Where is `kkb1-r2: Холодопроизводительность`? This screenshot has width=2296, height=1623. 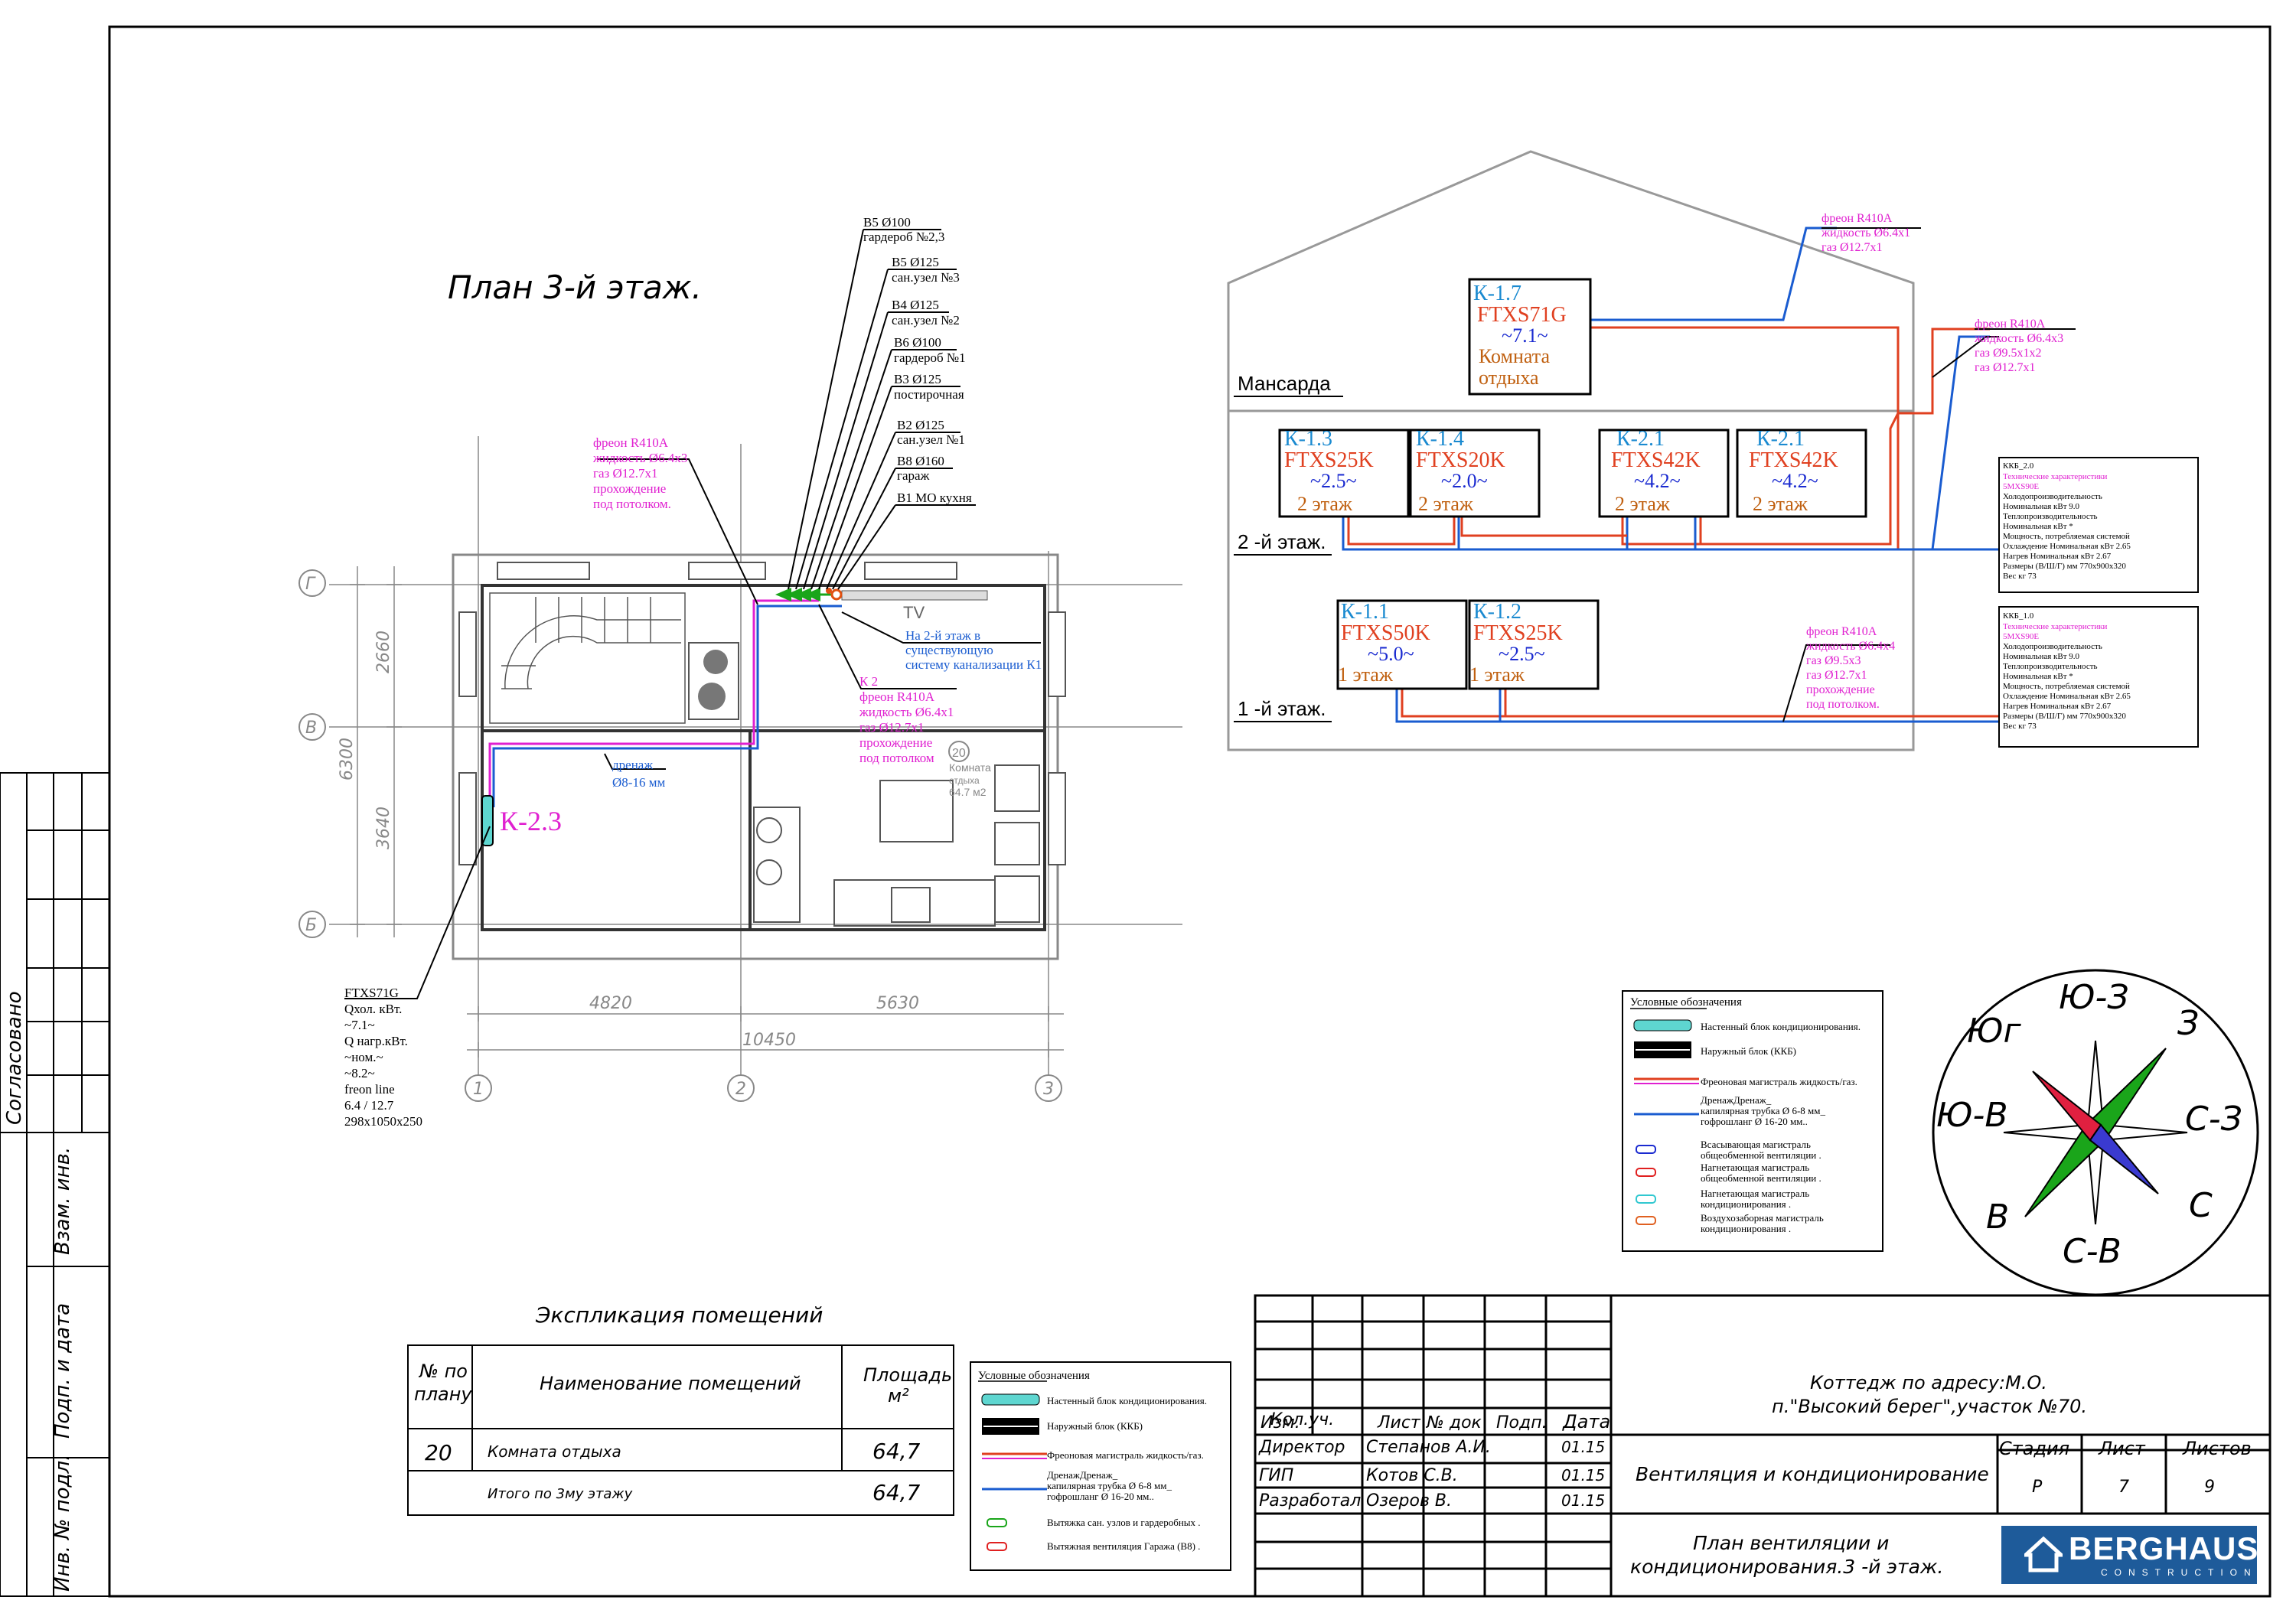
kkb1-r2: Холодопроизводительность is located at coordinates (2052, 647).